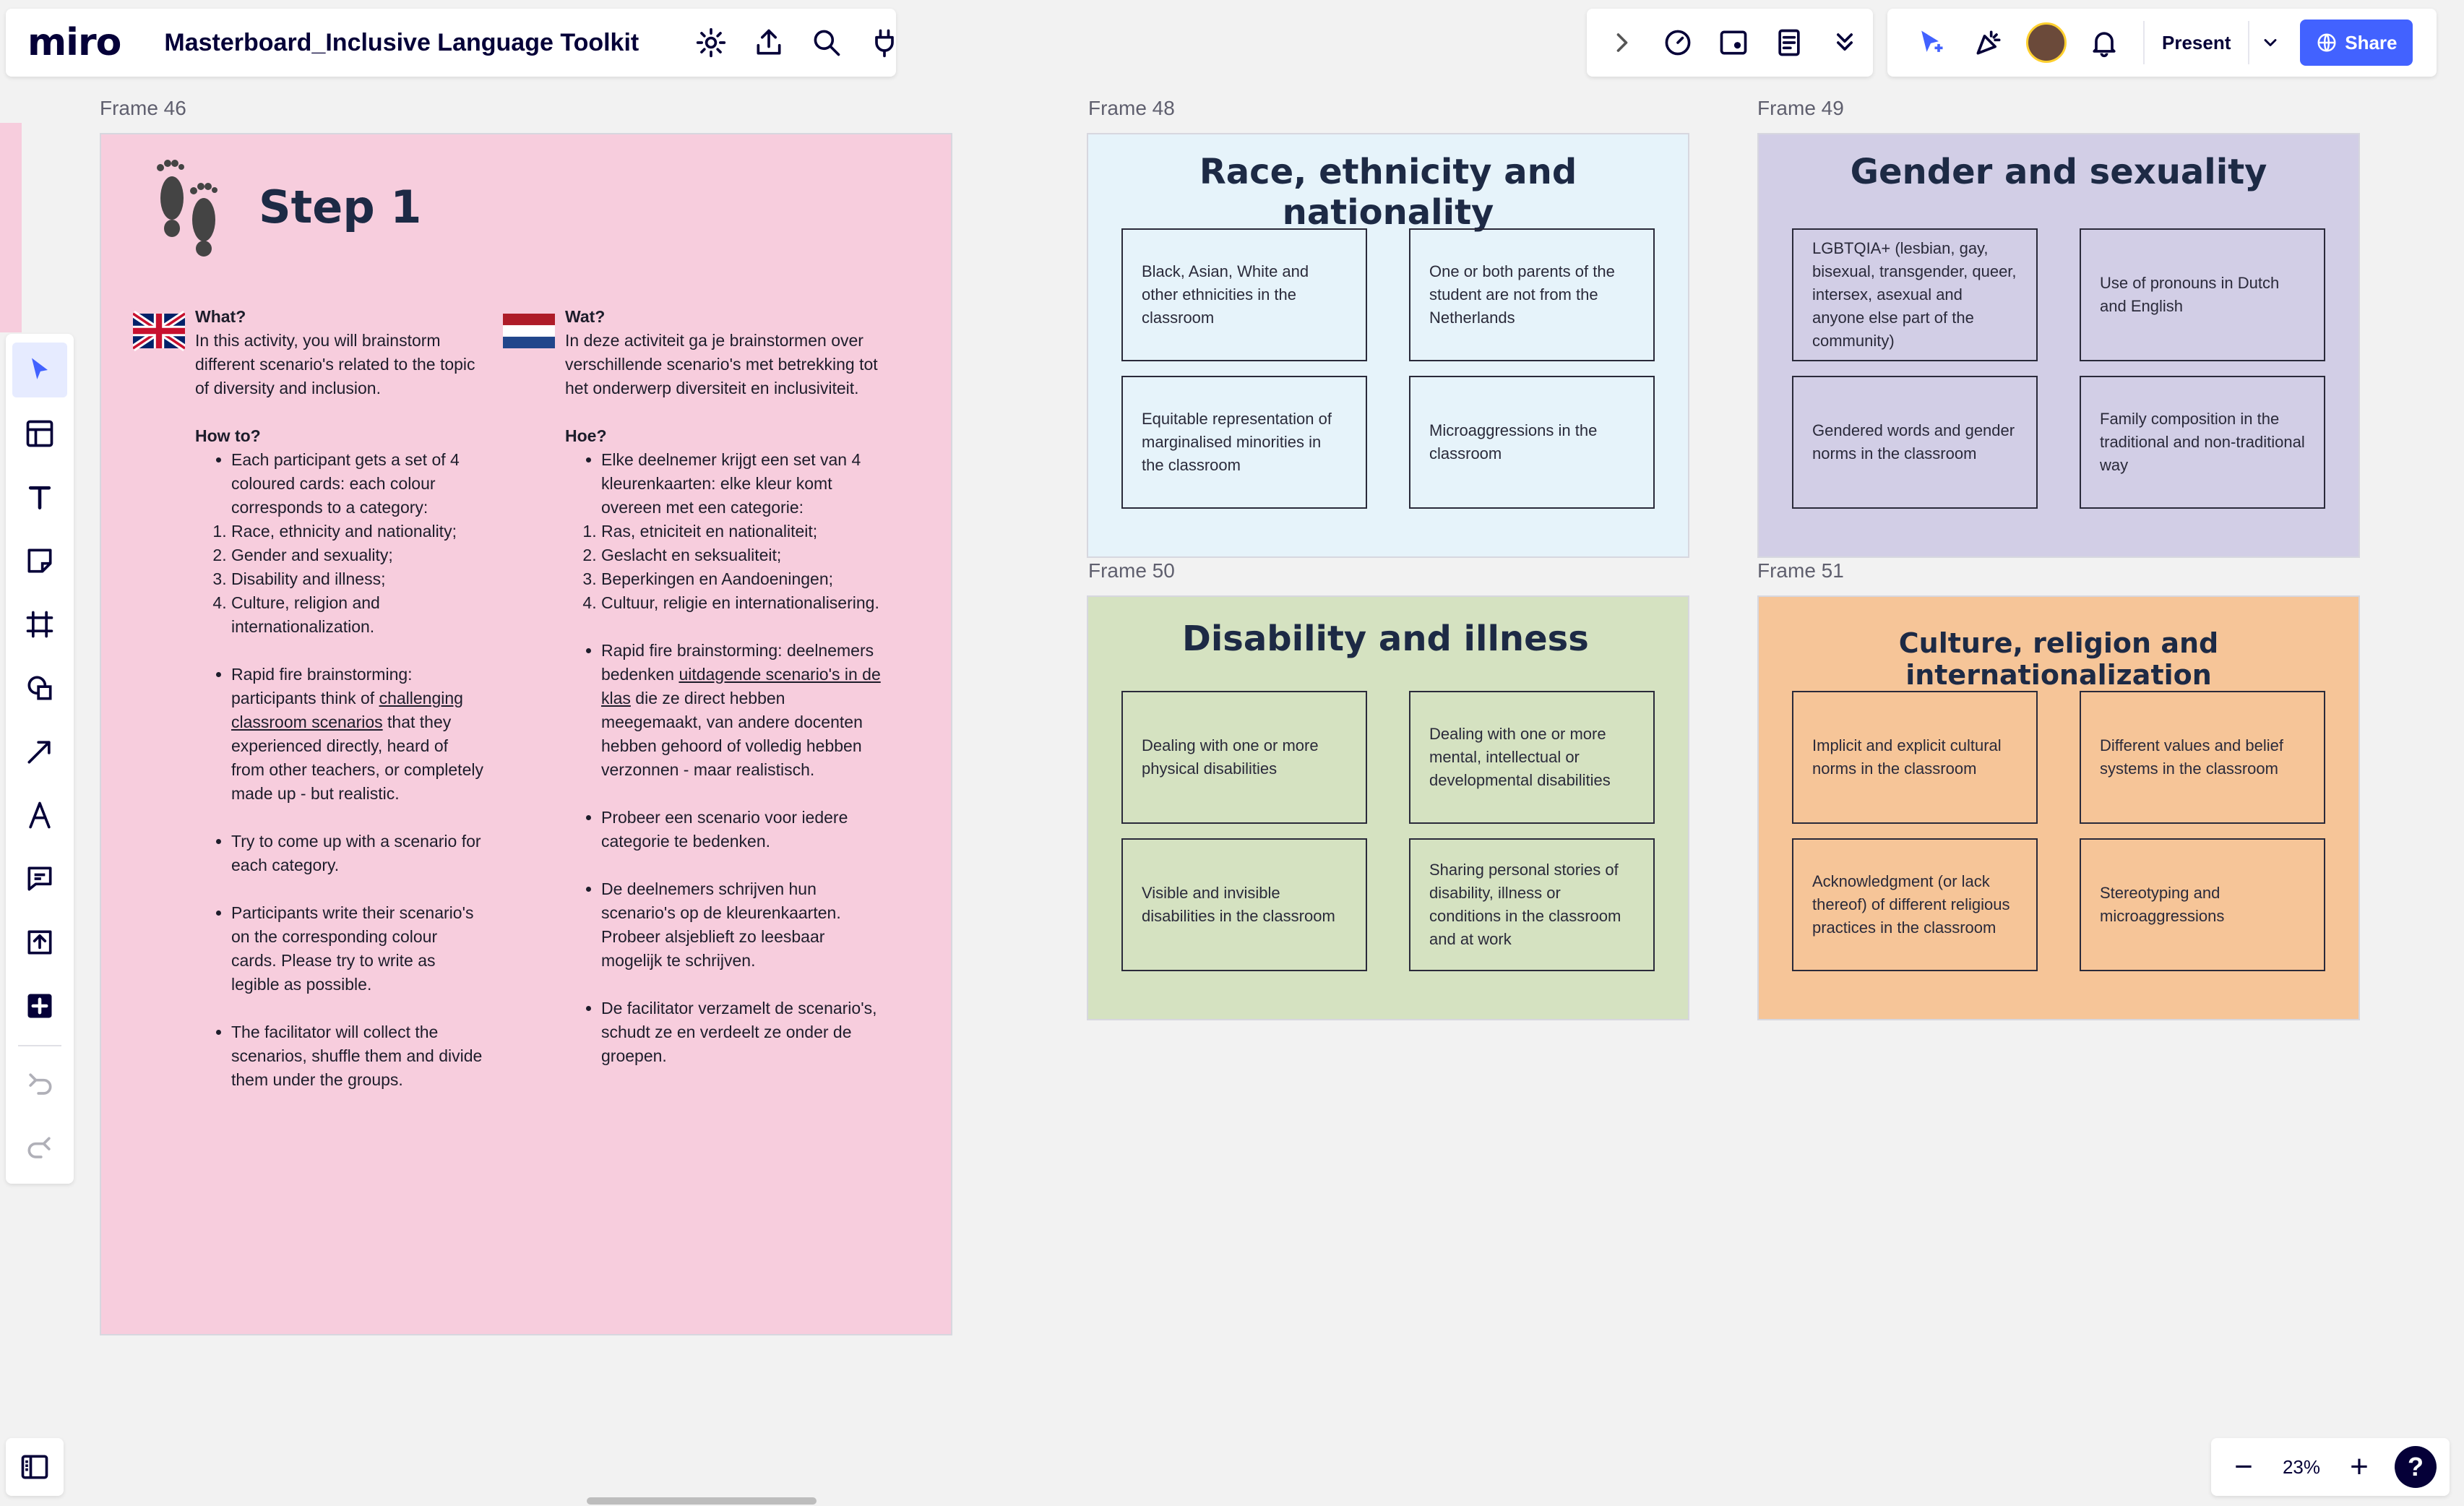  I want to click on frame-label-50: Frame 50, so click(1131, 570).